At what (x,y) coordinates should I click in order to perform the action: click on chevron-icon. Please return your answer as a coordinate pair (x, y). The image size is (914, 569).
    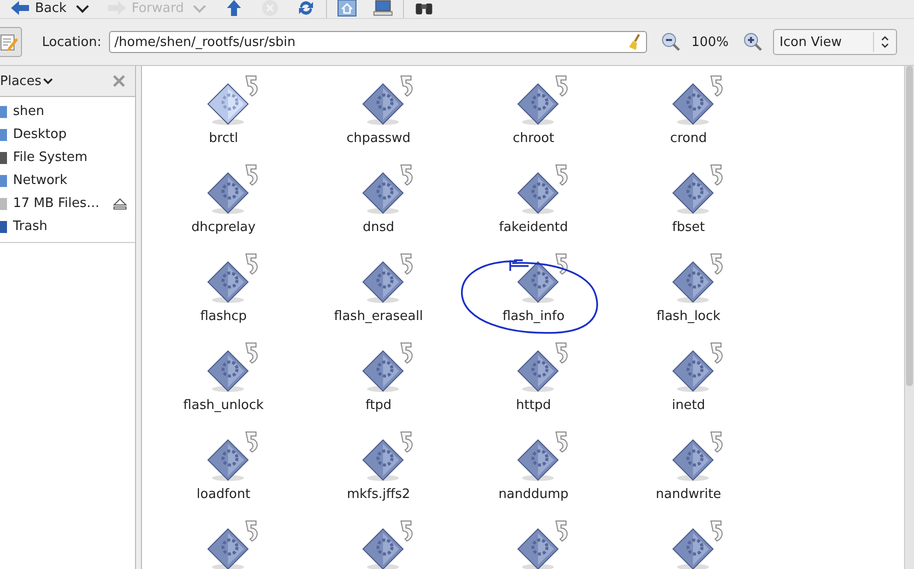
    Looking at the image, I should click on (48, 81).